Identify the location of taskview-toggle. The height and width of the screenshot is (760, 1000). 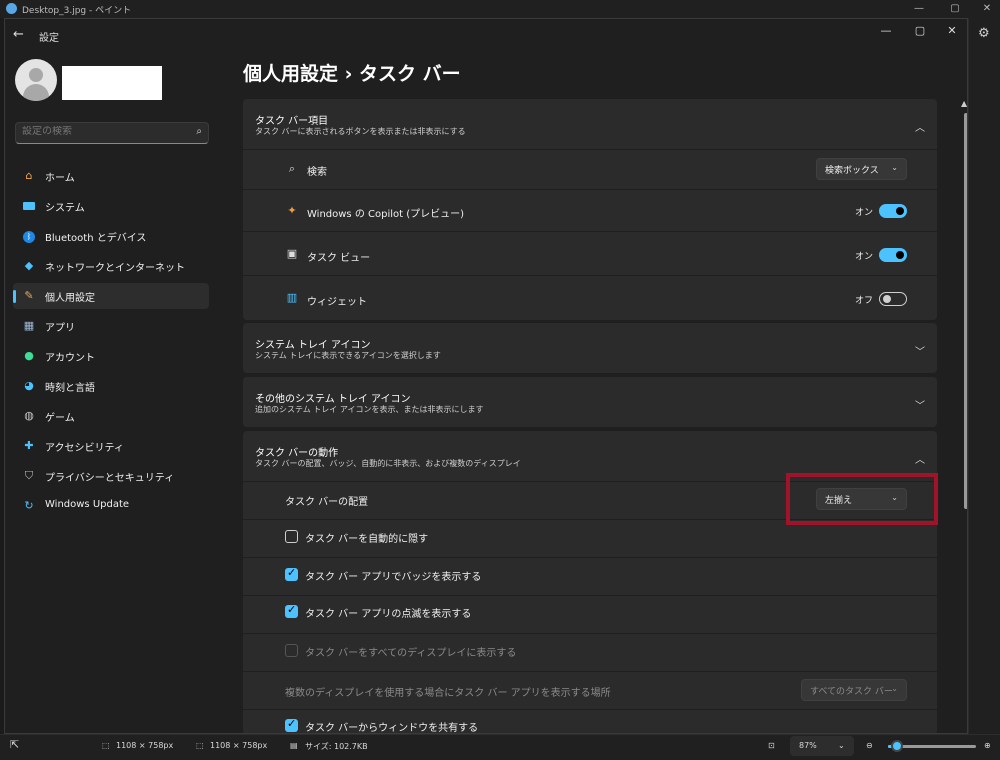
(893, 255).